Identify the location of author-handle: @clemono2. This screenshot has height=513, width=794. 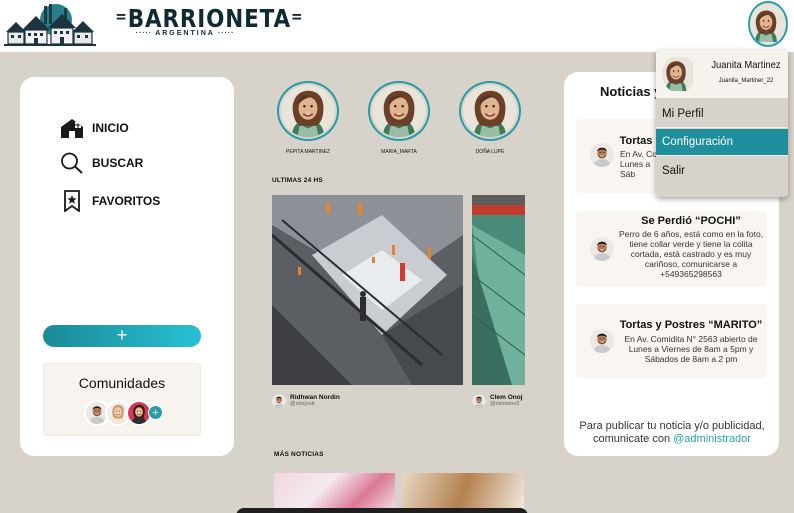
(505, 404).